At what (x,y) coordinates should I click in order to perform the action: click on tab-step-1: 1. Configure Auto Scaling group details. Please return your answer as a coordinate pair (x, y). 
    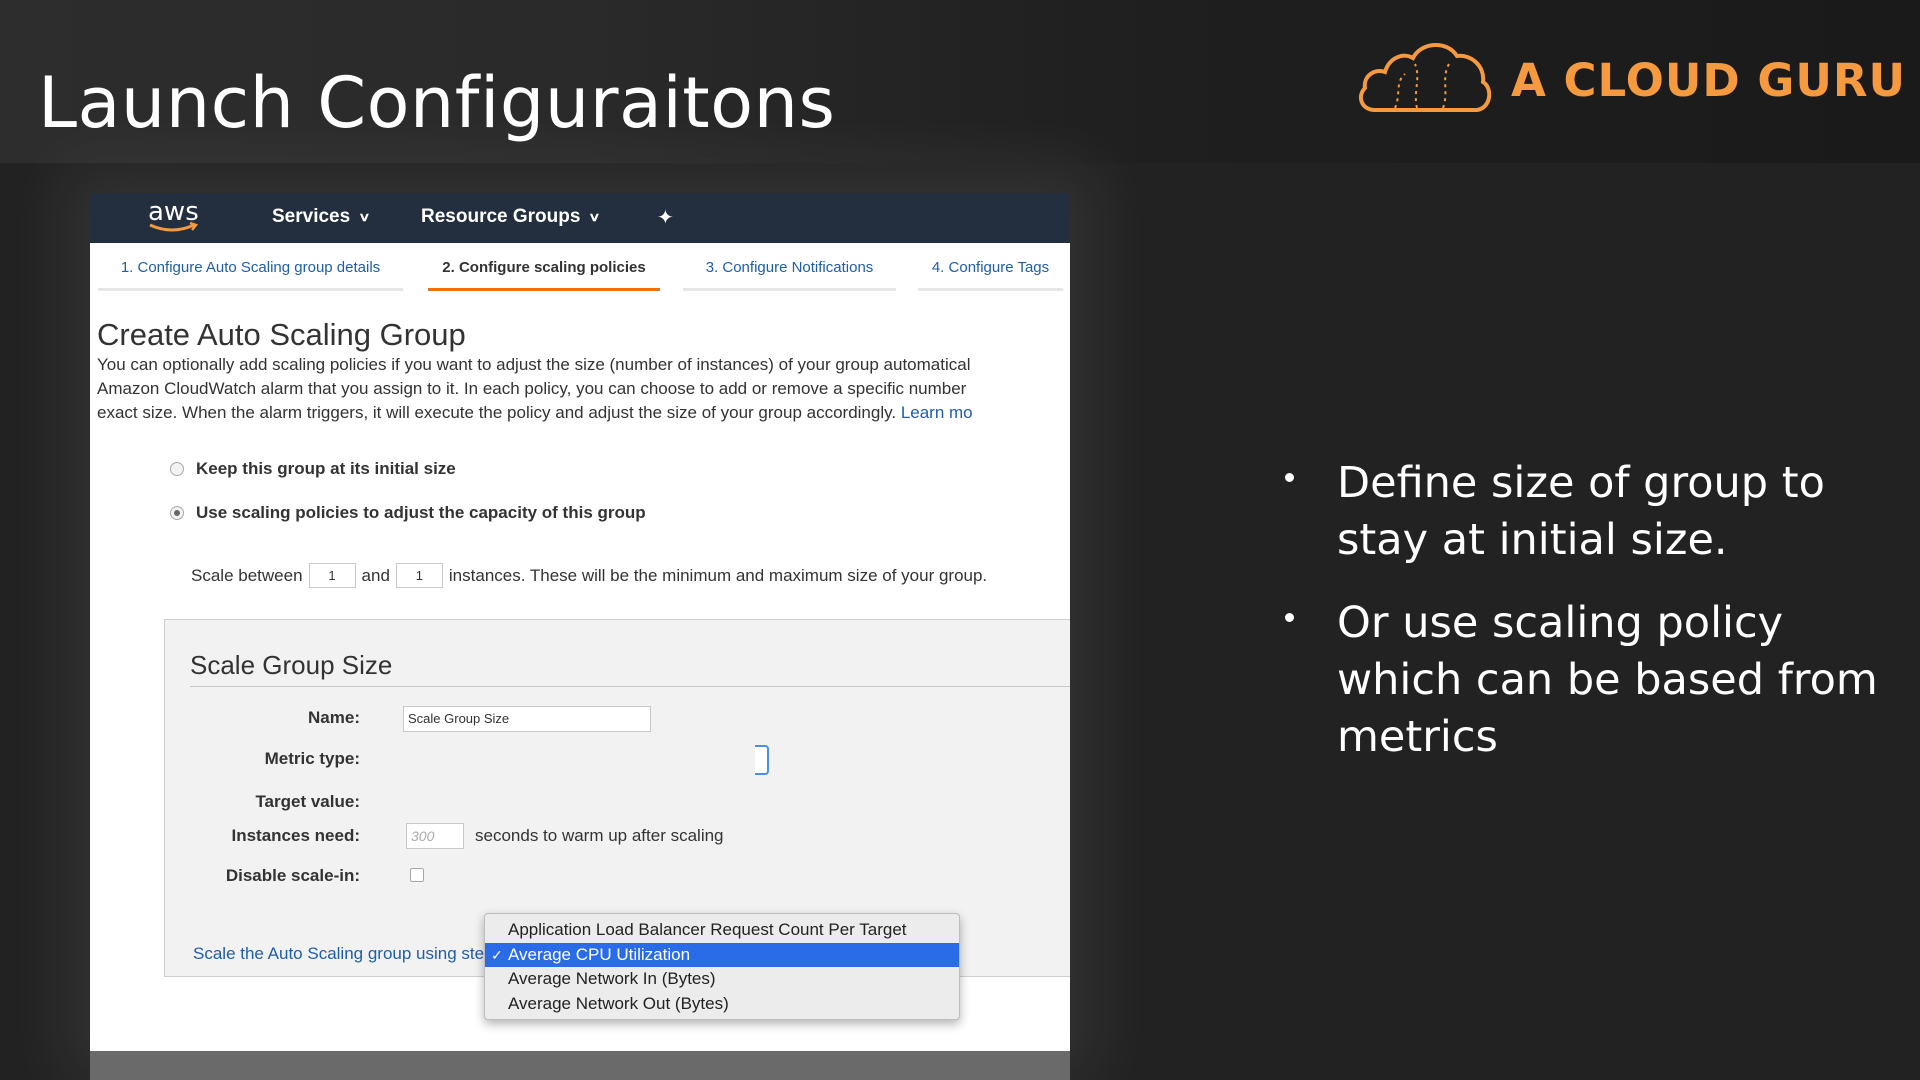
    Looking at the image, I should click on (250, 273).